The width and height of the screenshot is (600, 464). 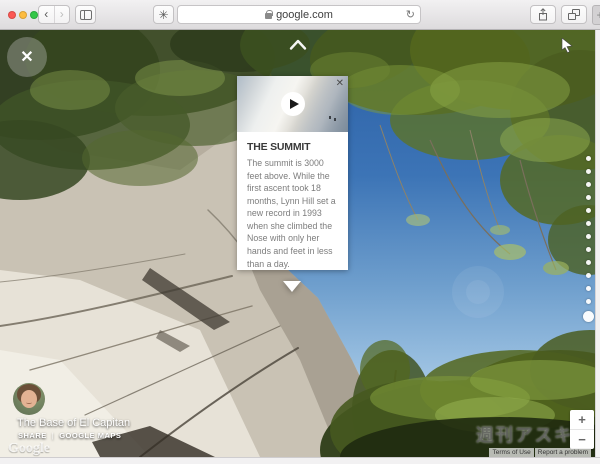 I want to click on gallery-dots, so click(x=588, y=239).